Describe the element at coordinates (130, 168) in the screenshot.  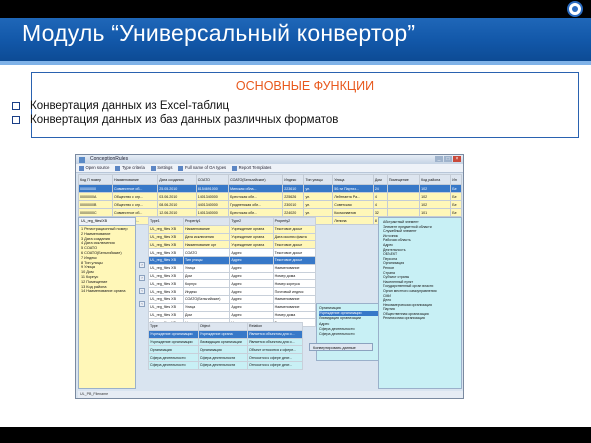
I see `toolbar-button: Type criteria` at that location.